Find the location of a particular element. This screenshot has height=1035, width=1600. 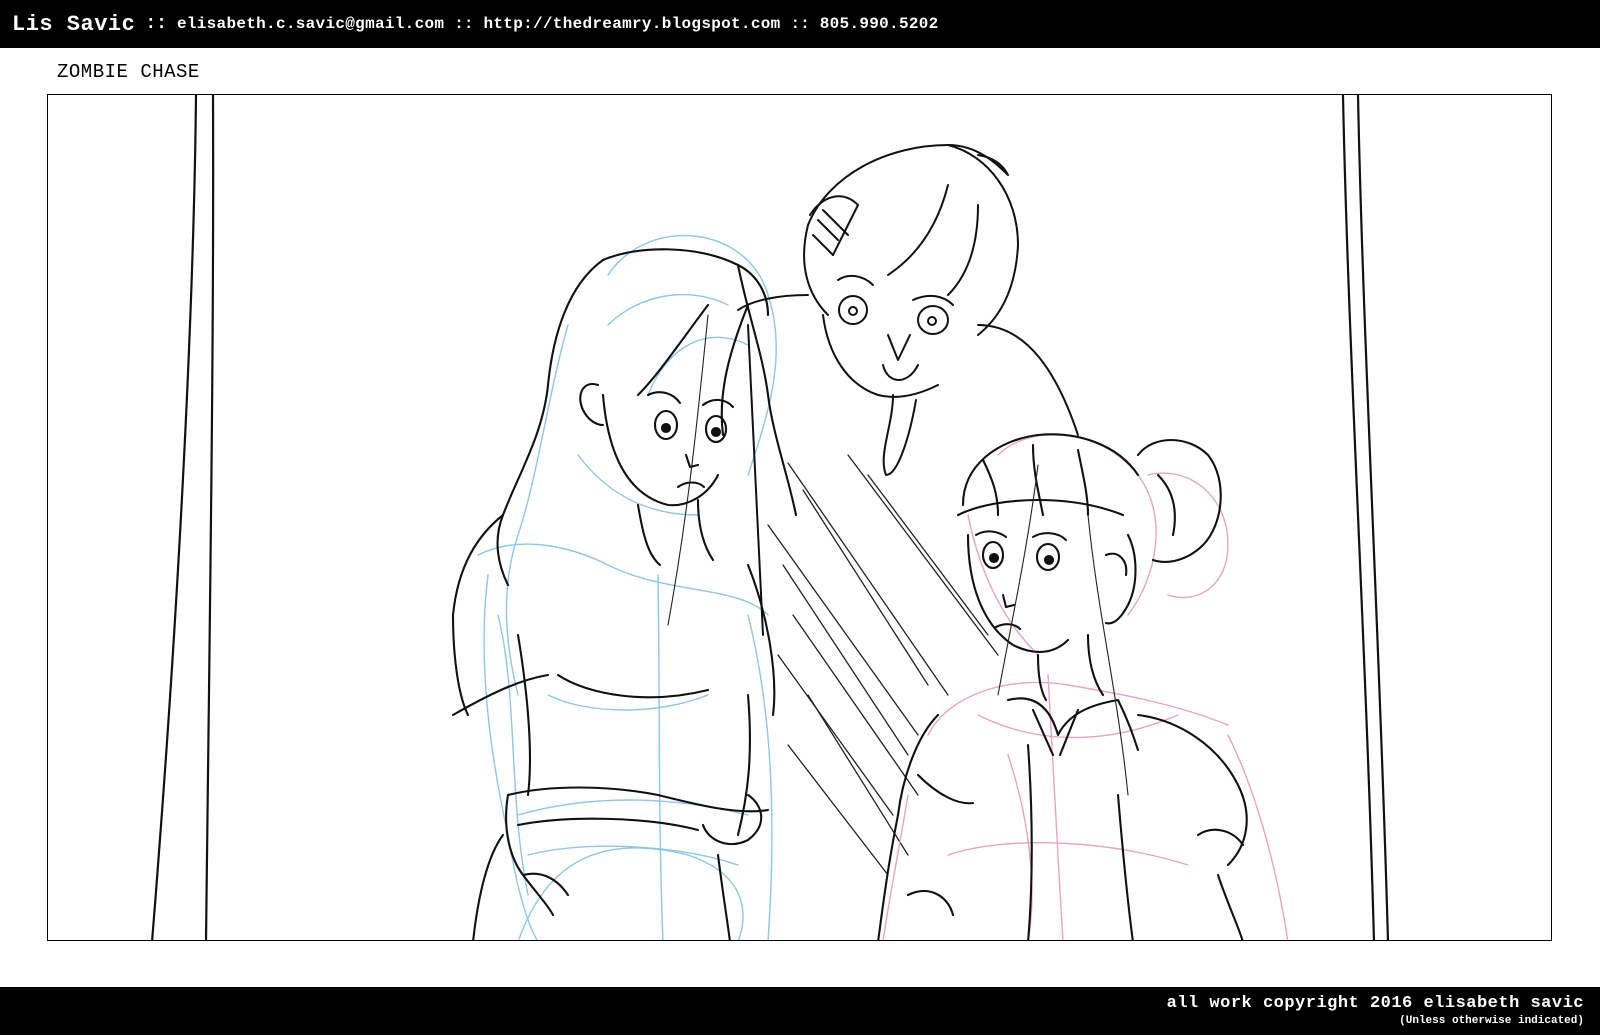

left-girl-construction is located at coordinates (627, 587).